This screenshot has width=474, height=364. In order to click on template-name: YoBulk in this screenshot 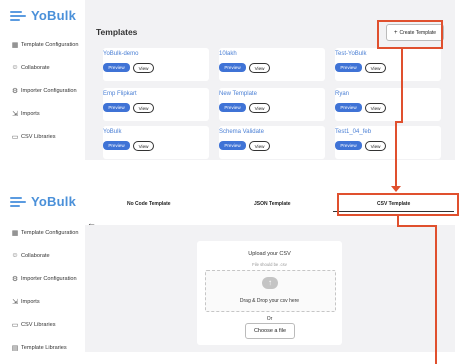, I will do `click(112, 132)`.